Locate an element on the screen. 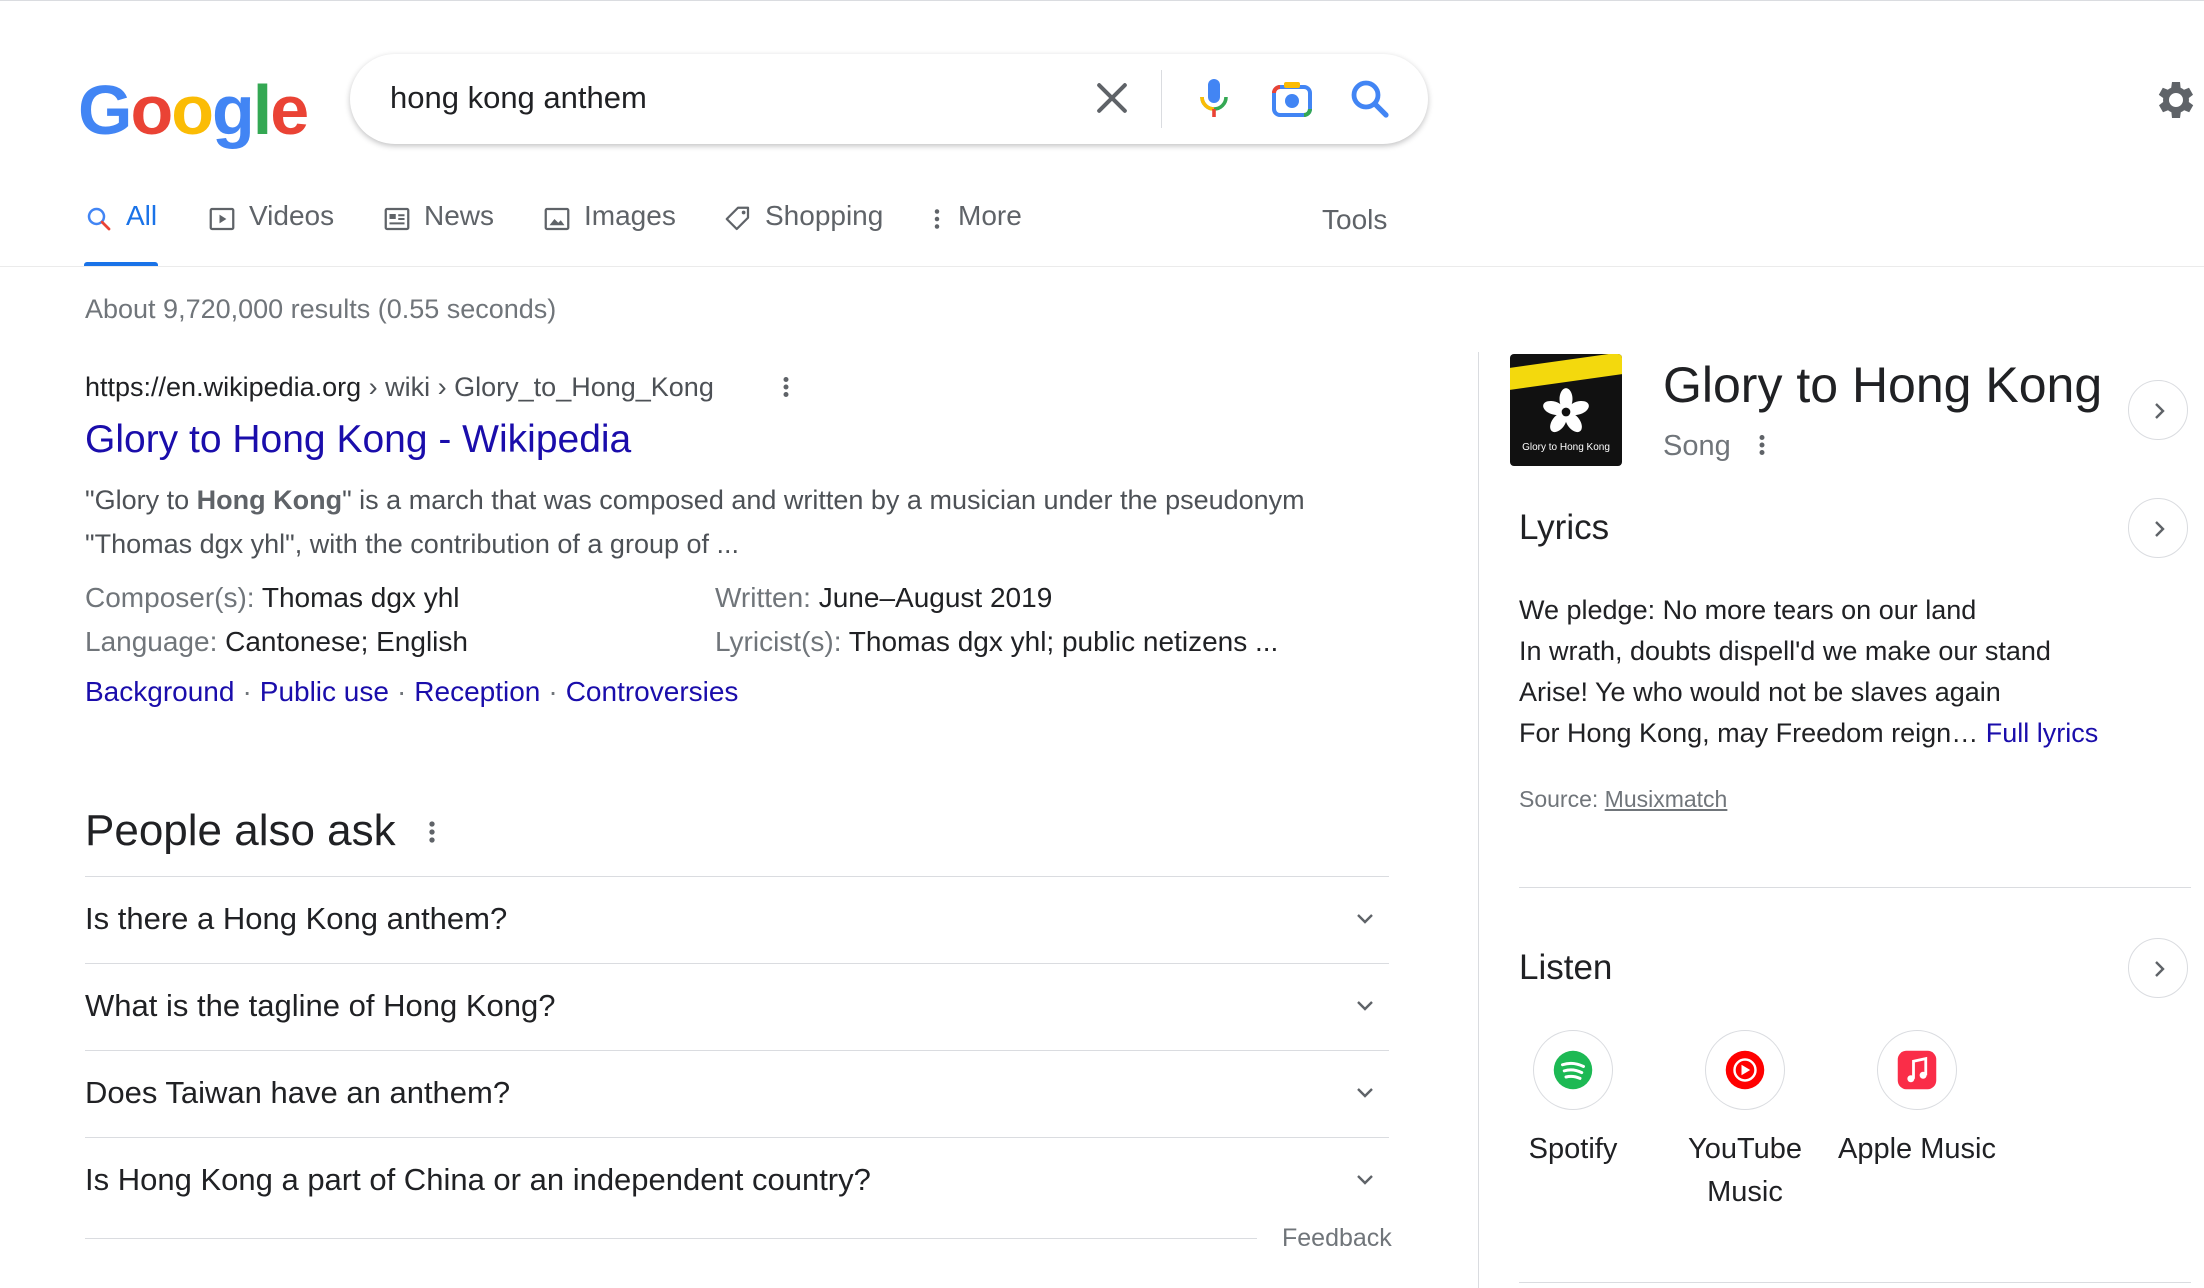 The image size is (2204, 1288). apple-music-icon is located at coordinates (1917, 1070).